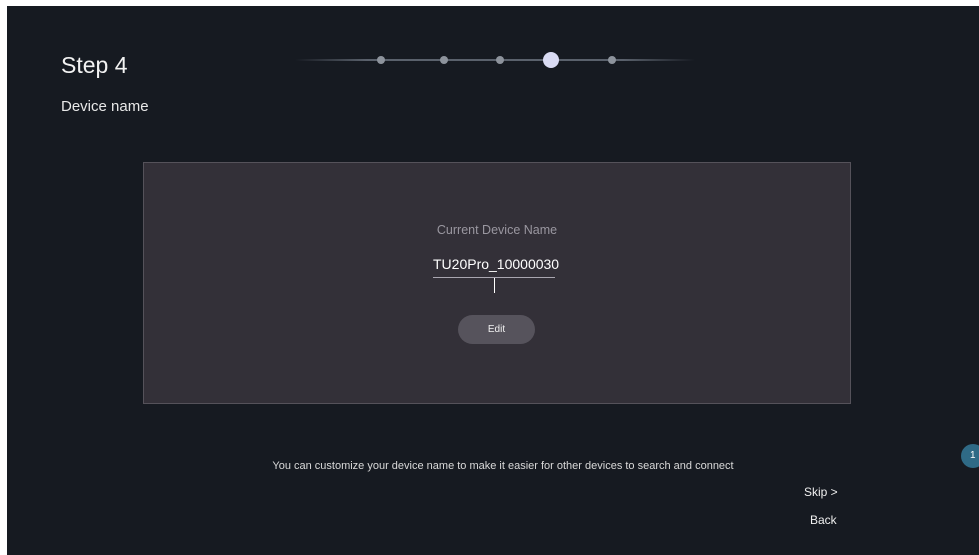 This screenshot has height=555, width=979. Describe the element at coordinates (551, 60) in the screenshot. I see `step-dot-4-active` at that location.